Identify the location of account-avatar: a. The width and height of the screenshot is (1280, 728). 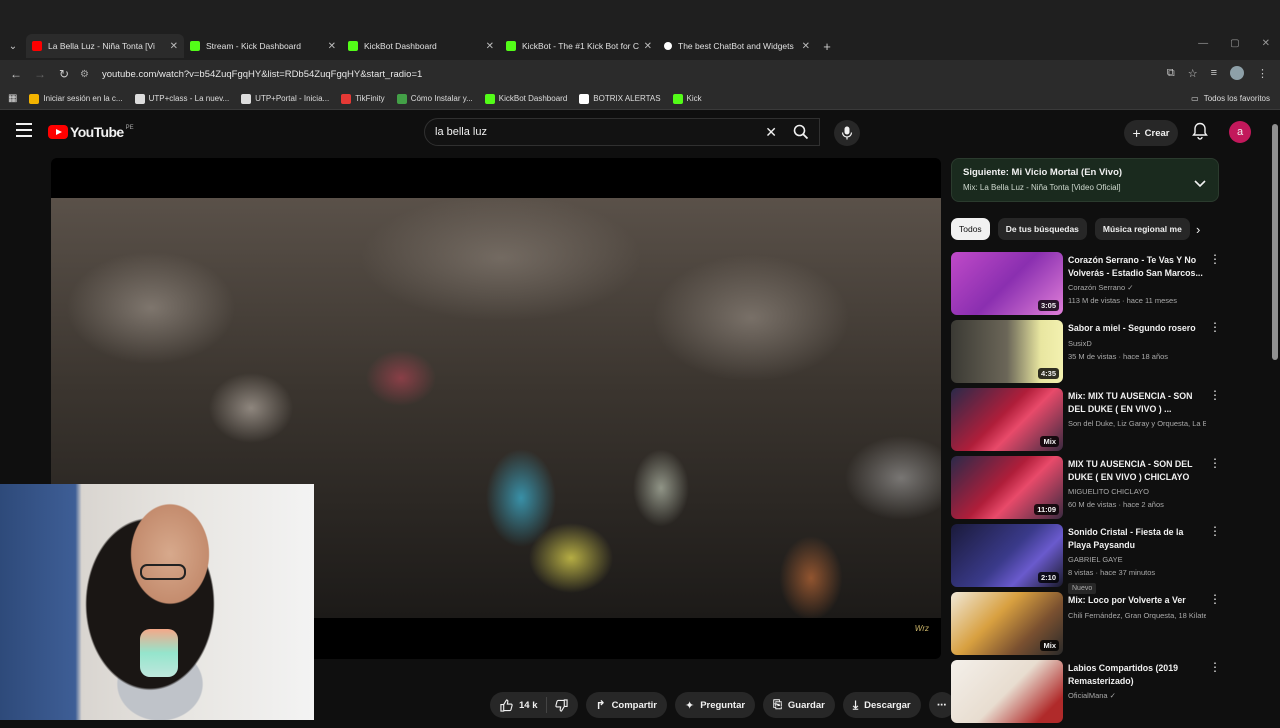
(1240, 132).